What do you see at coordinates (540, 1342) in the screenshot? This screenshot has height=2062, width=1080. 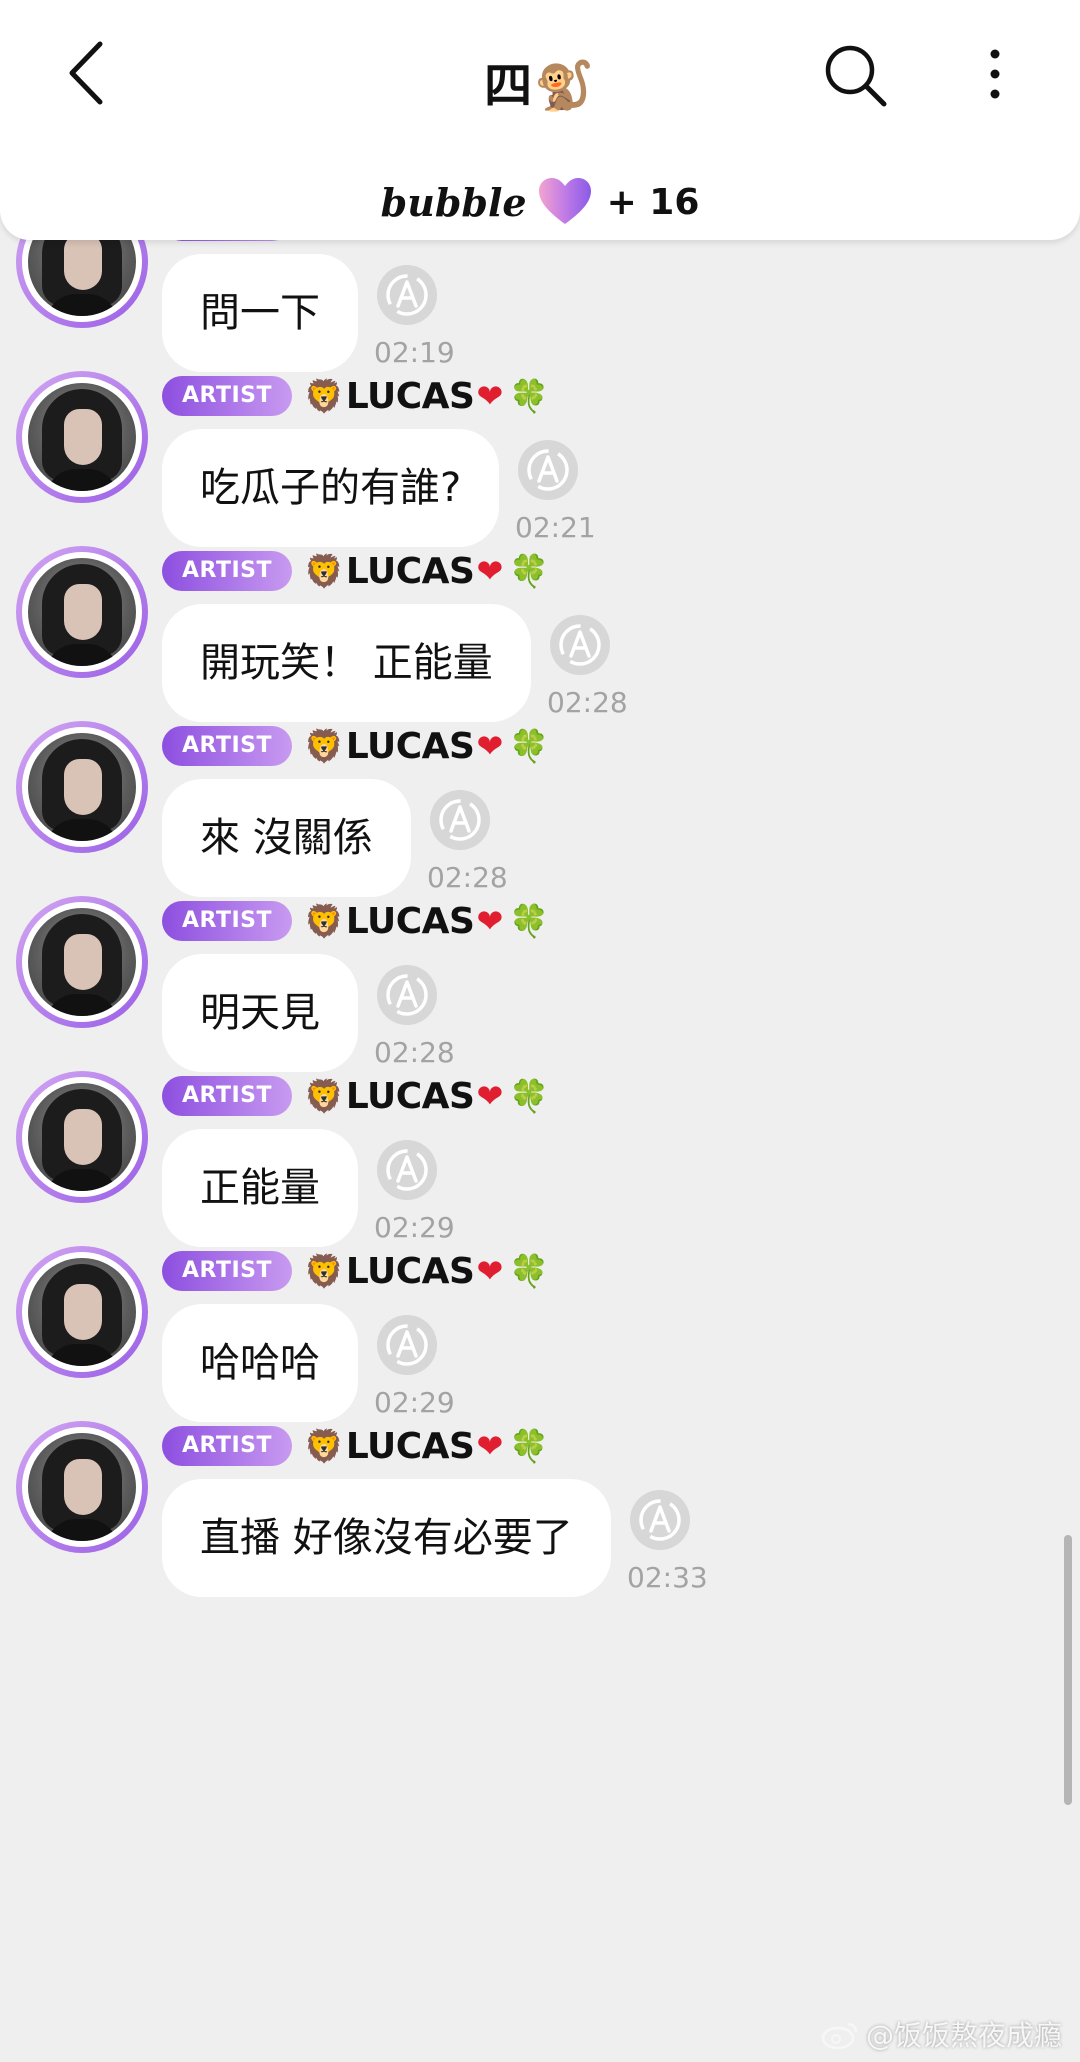 I see `message-row: ARTIST 🦁 LUCAS ❤ 🍀 哈哈哈 02:29` at bounding box center [540, 1342].